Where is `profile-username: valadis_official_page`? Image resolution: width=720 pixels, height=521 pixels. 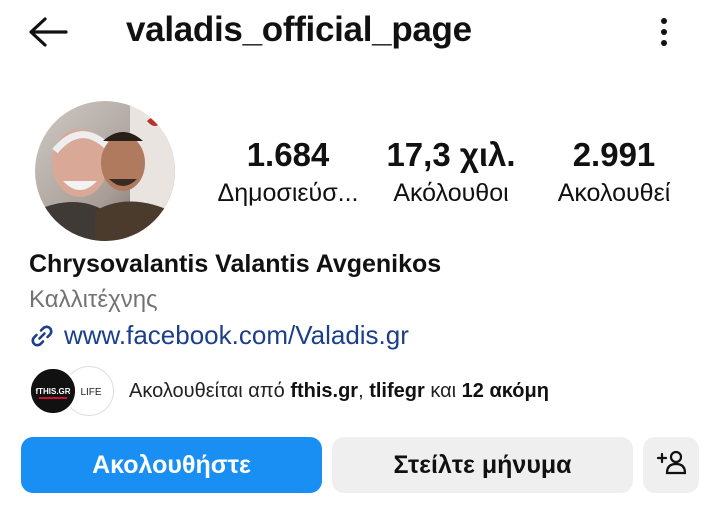
profile-username: valadis_official_page is located at coordinates (299, 29).